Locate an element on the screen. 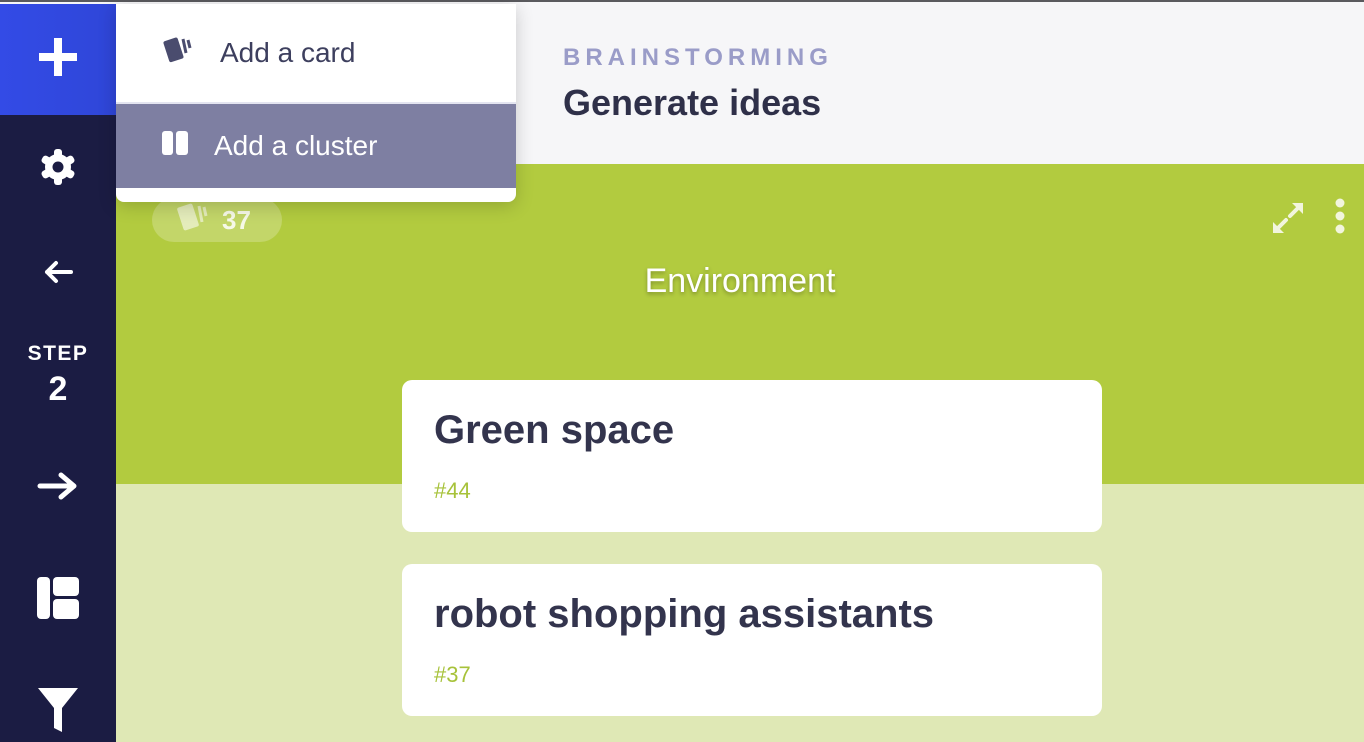 The height and width of the screenshot is (742, 1364). menu-item-add-cluster: Add a cluster is located at coordinates (316, 146).